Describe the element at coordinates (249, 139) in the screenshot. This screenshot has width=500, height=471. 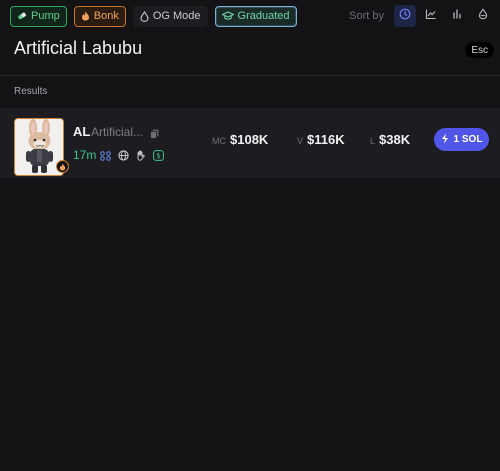
I see `market-cap-value: $108K` at that location.